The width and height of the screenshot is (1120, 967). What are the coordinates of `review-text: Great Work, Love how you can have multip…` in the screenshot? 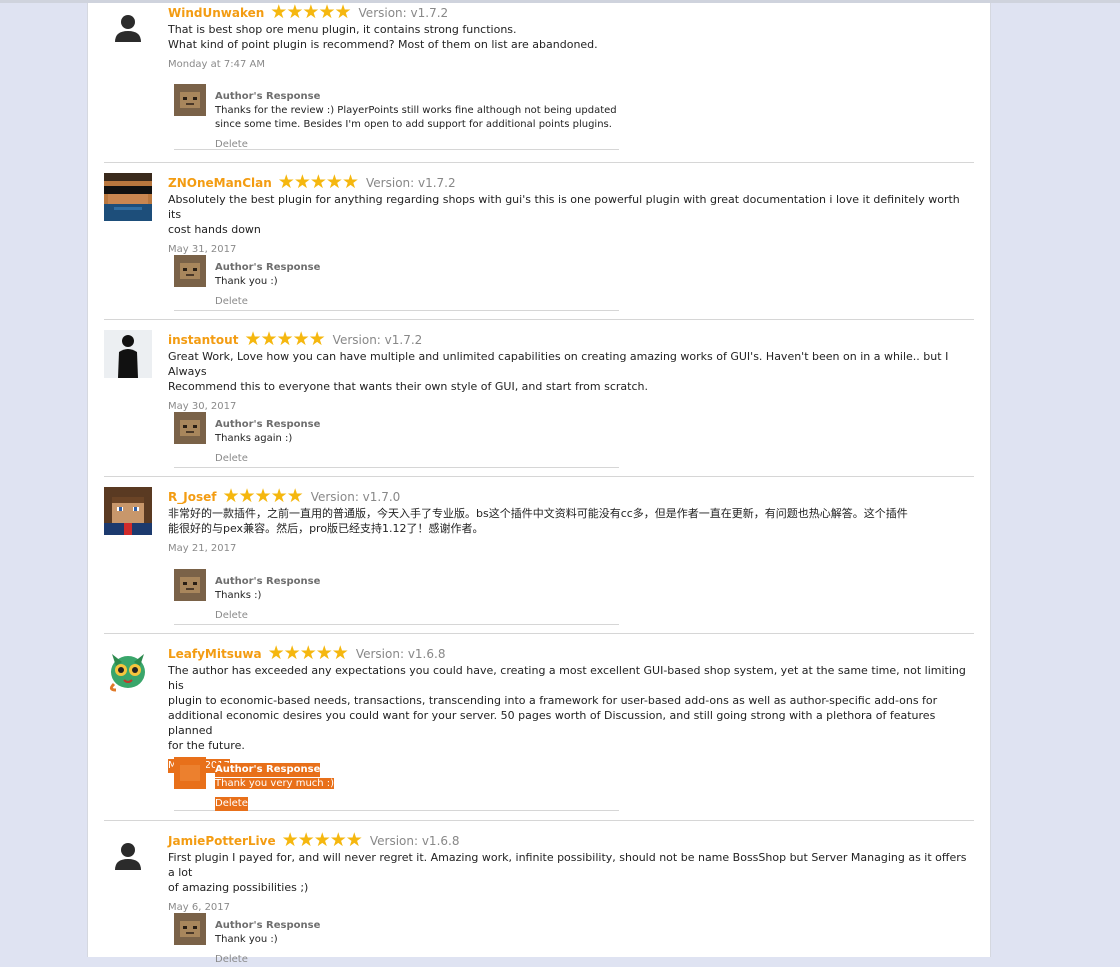 It's located at (571, 371).